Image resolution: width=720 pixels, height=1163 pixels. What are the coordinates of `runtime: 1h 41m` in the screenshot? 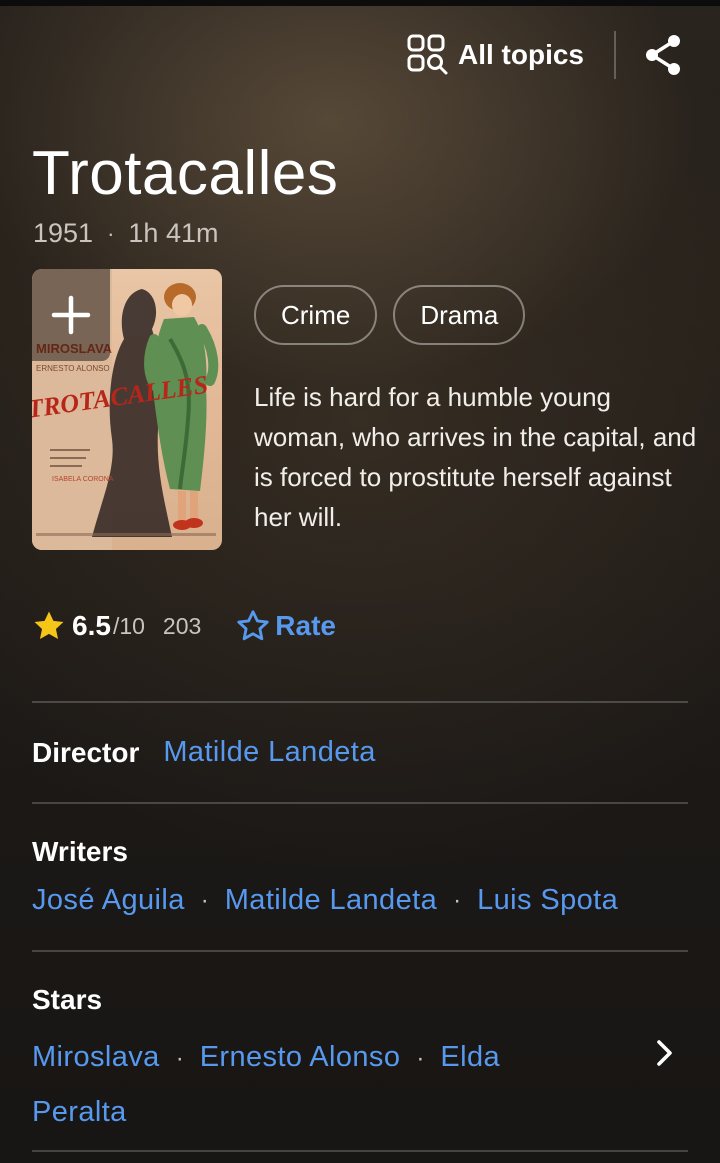 It's located at (173, 233).